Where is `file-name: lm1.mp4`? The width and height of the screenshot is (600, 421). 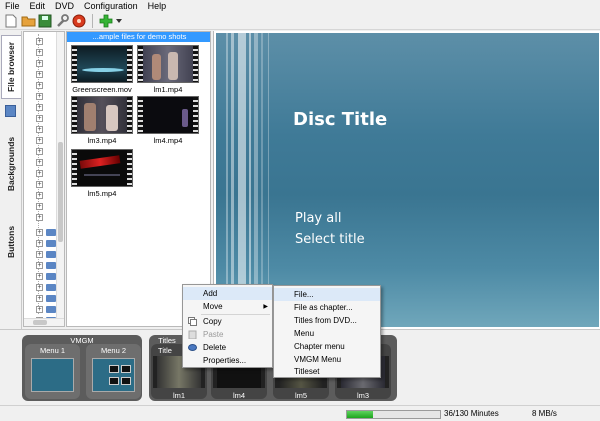
file-name: lm1.mp4 is located at coordinates (168, 89).